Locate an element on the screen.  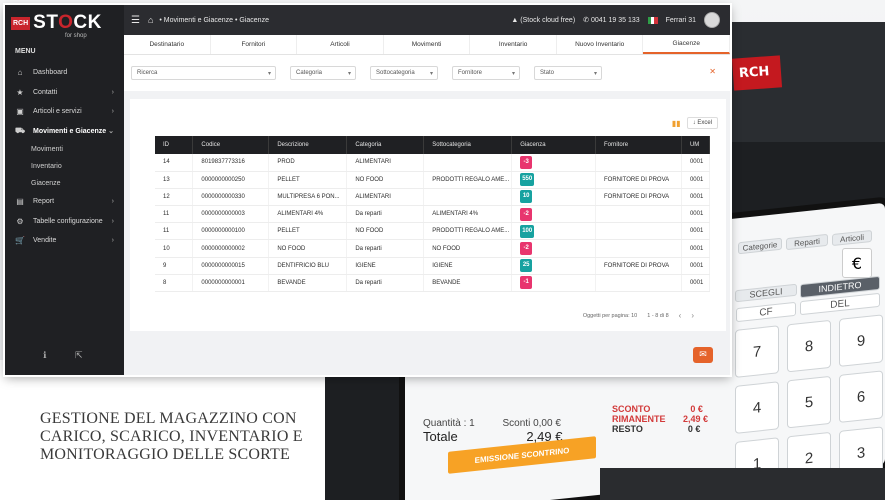
tab-inventario: Inventario is located at coordinates (513, 44).